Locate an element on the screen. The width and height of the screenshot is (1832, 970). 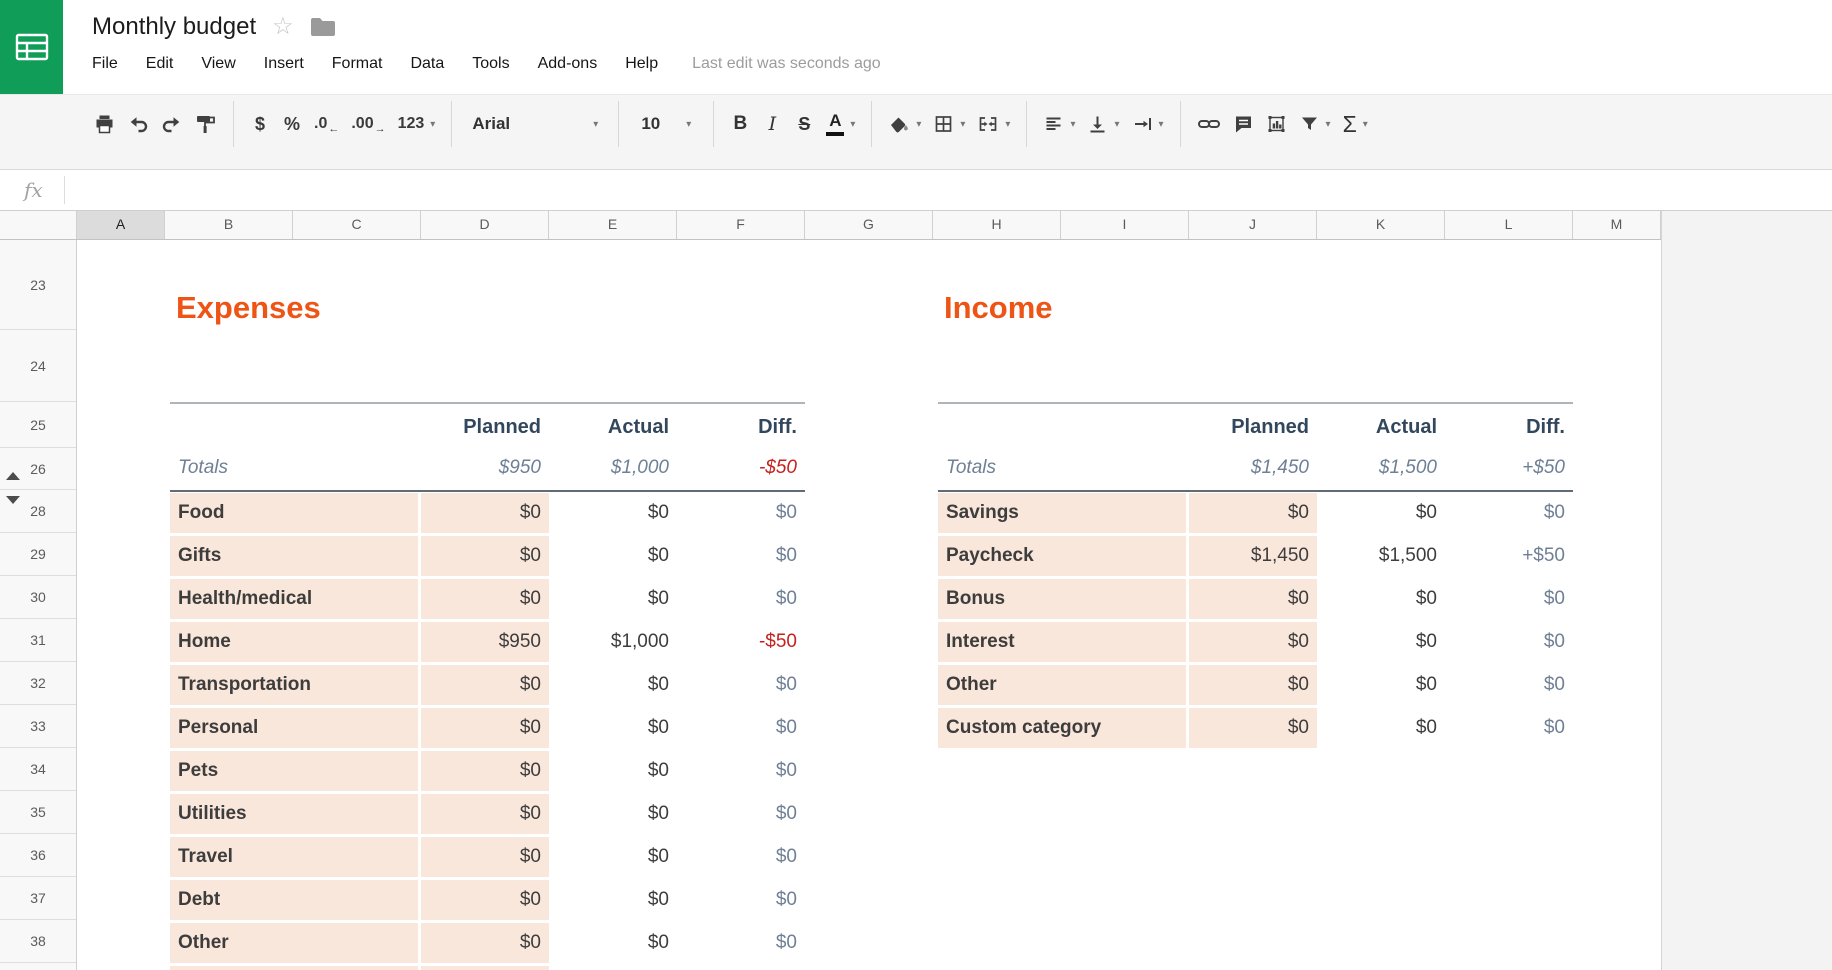
column-header: G is located at coordinates (869, 225).